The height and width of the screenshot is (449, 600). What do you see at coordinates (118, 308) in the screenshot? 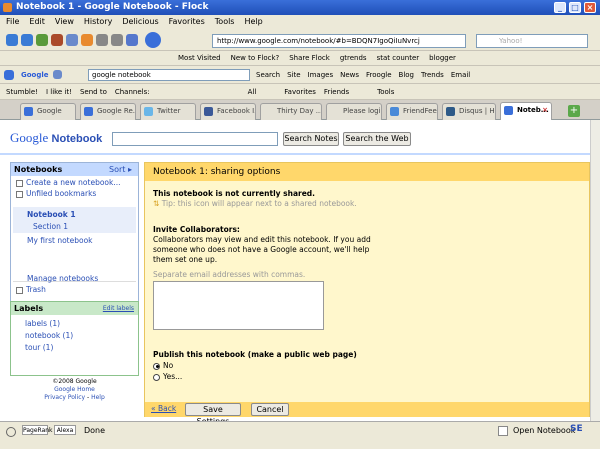
I see `edit-labels-link: Edit labels` at bounding box center [118, 308].